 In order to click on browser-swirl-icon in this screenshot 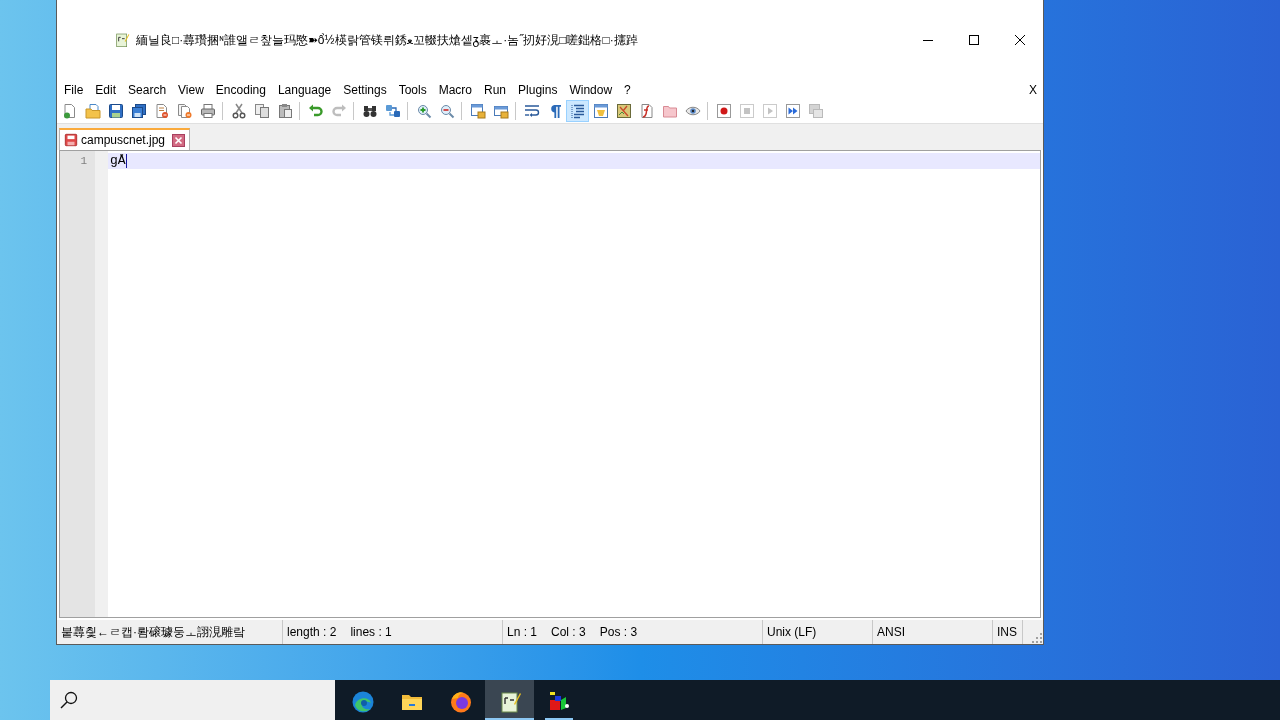, I will do `click(362, 702)`.